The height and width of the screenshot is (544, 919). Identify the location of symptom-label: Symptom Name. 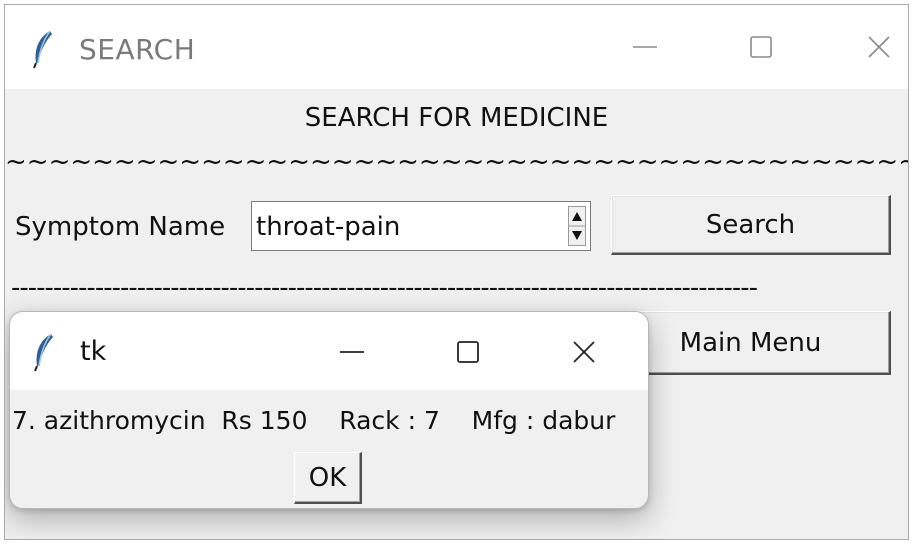
(120, 227).